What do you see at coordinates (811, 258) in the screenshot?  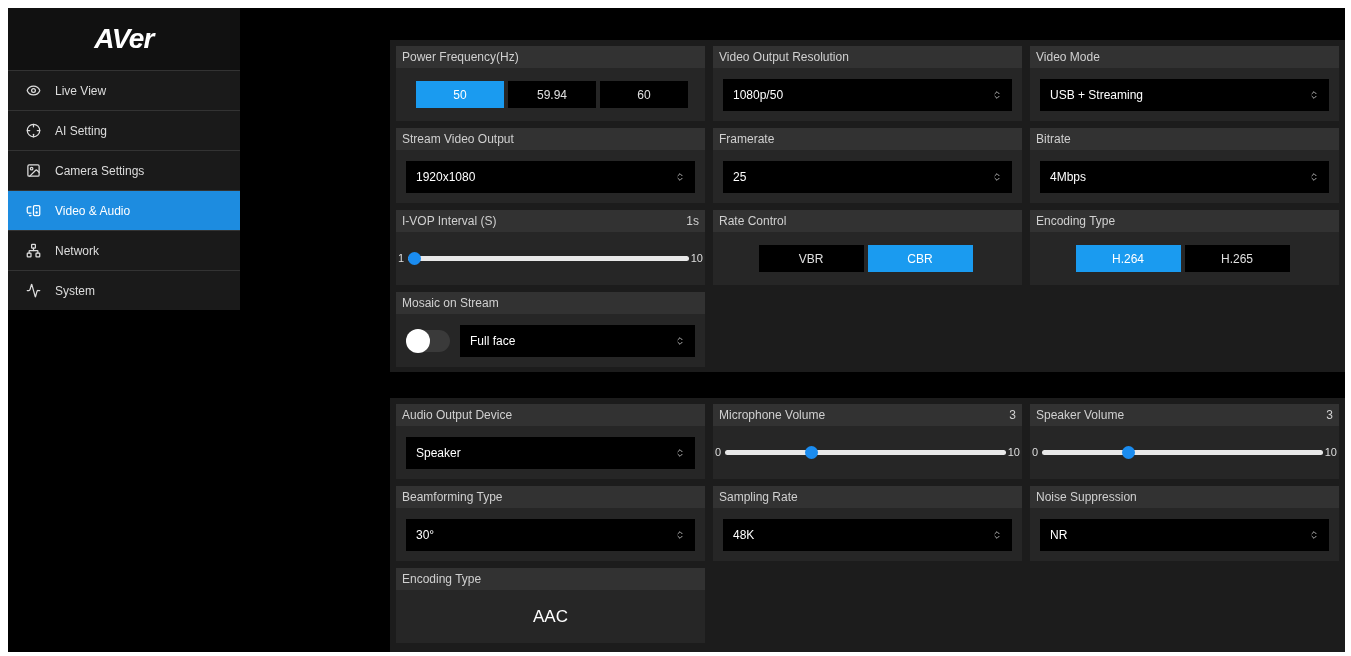 I see `segment-button: VBR` at bounding box center [811, 258].